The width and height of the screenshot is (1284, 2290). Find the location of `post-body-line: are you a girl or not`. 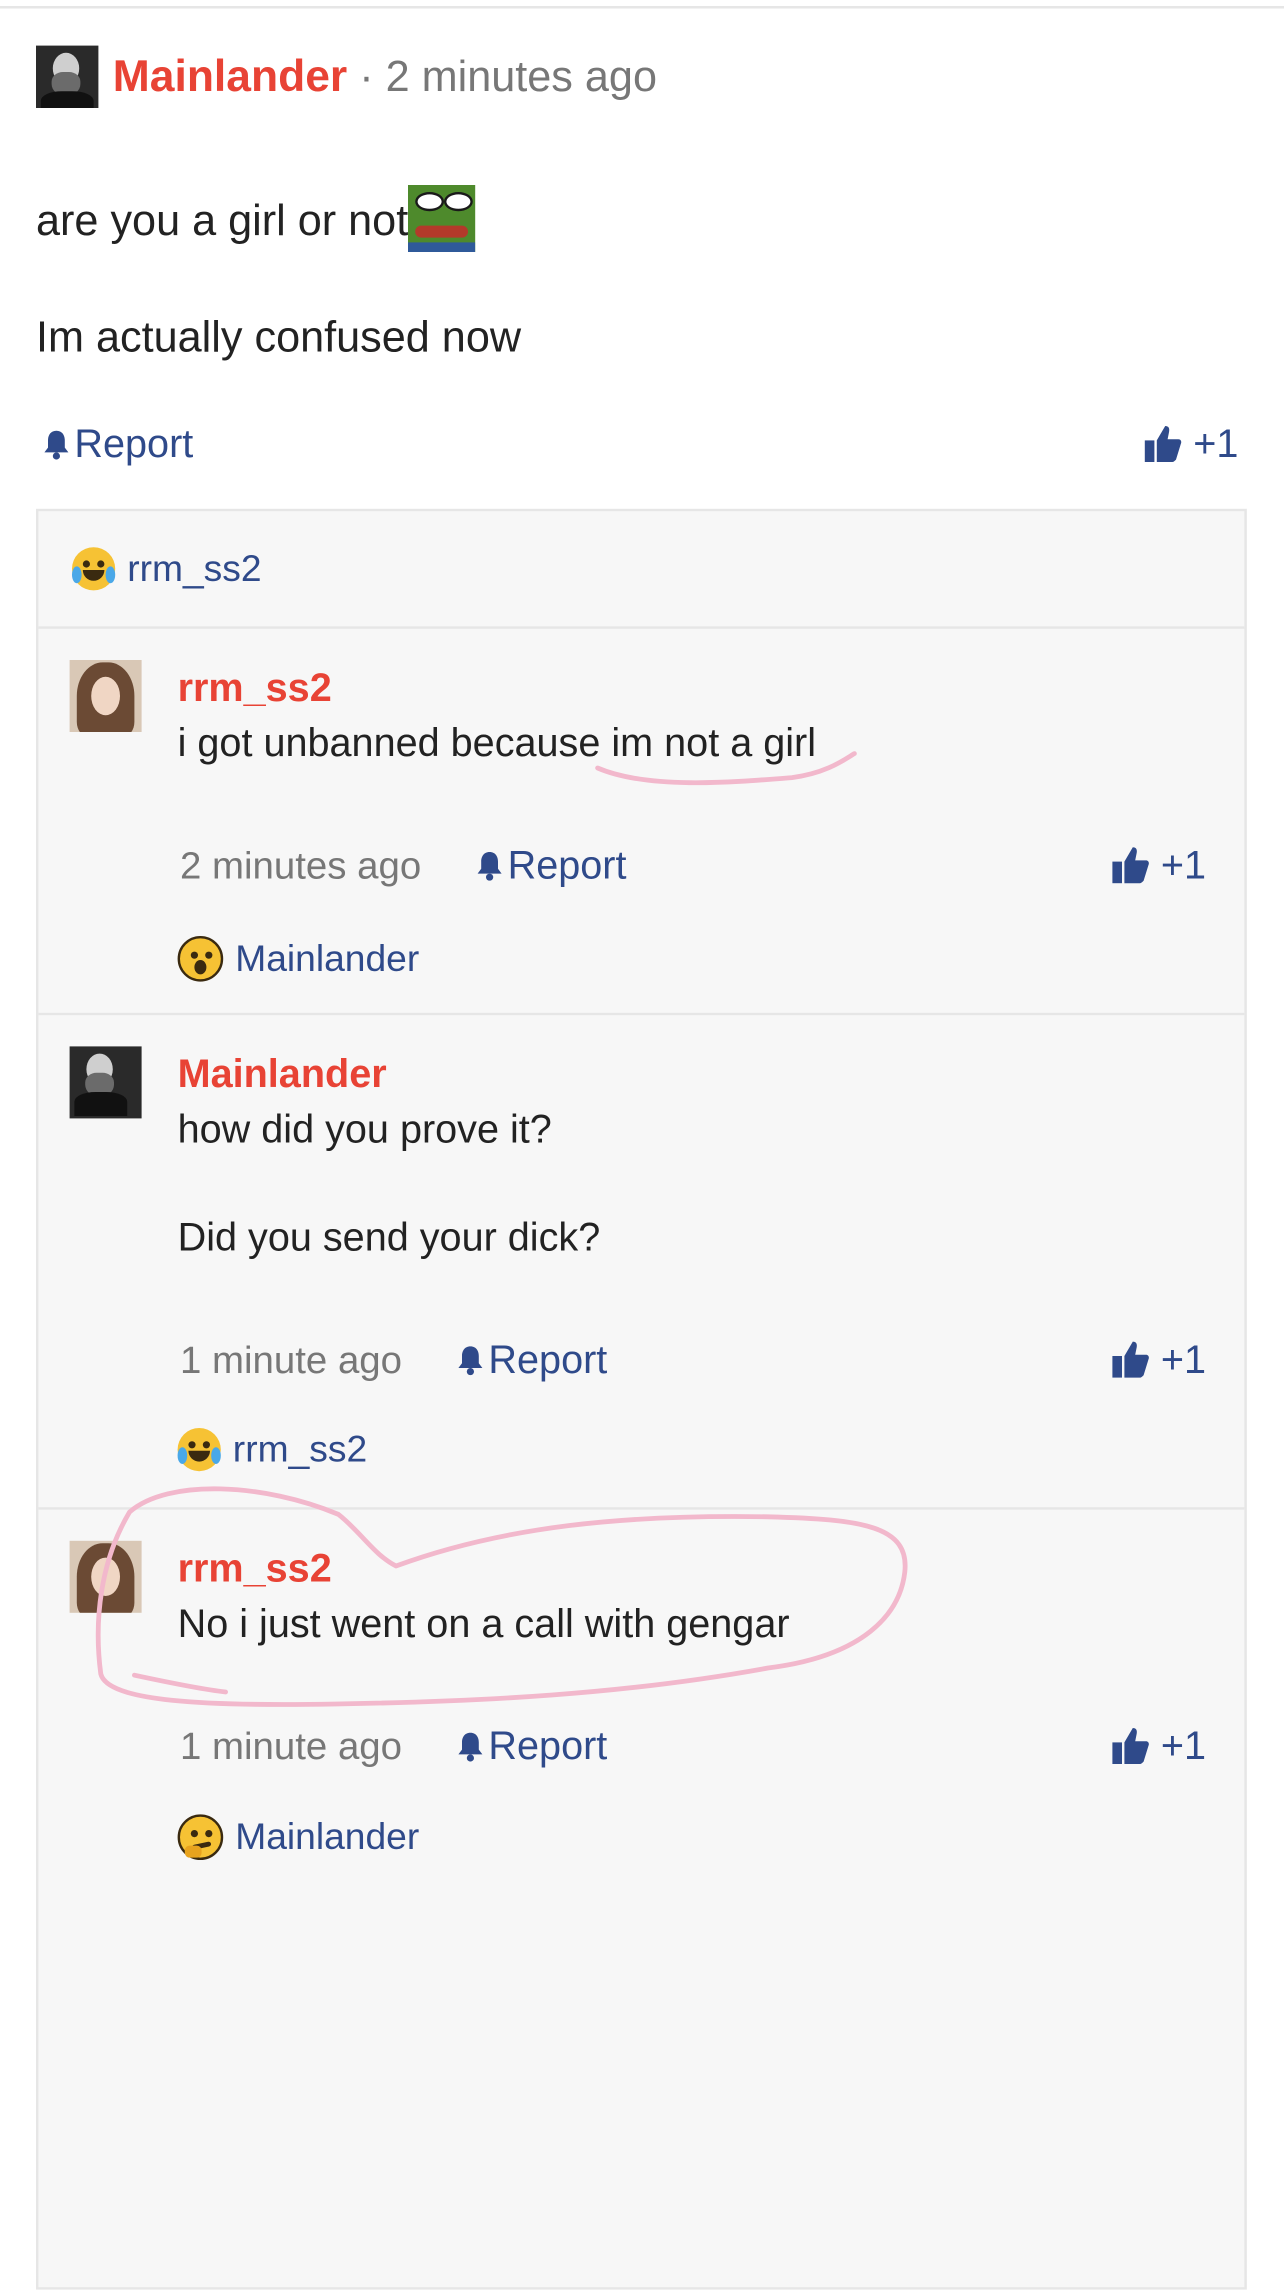

post-body-line: are you a girl or not is located at coordinates (256, 218).